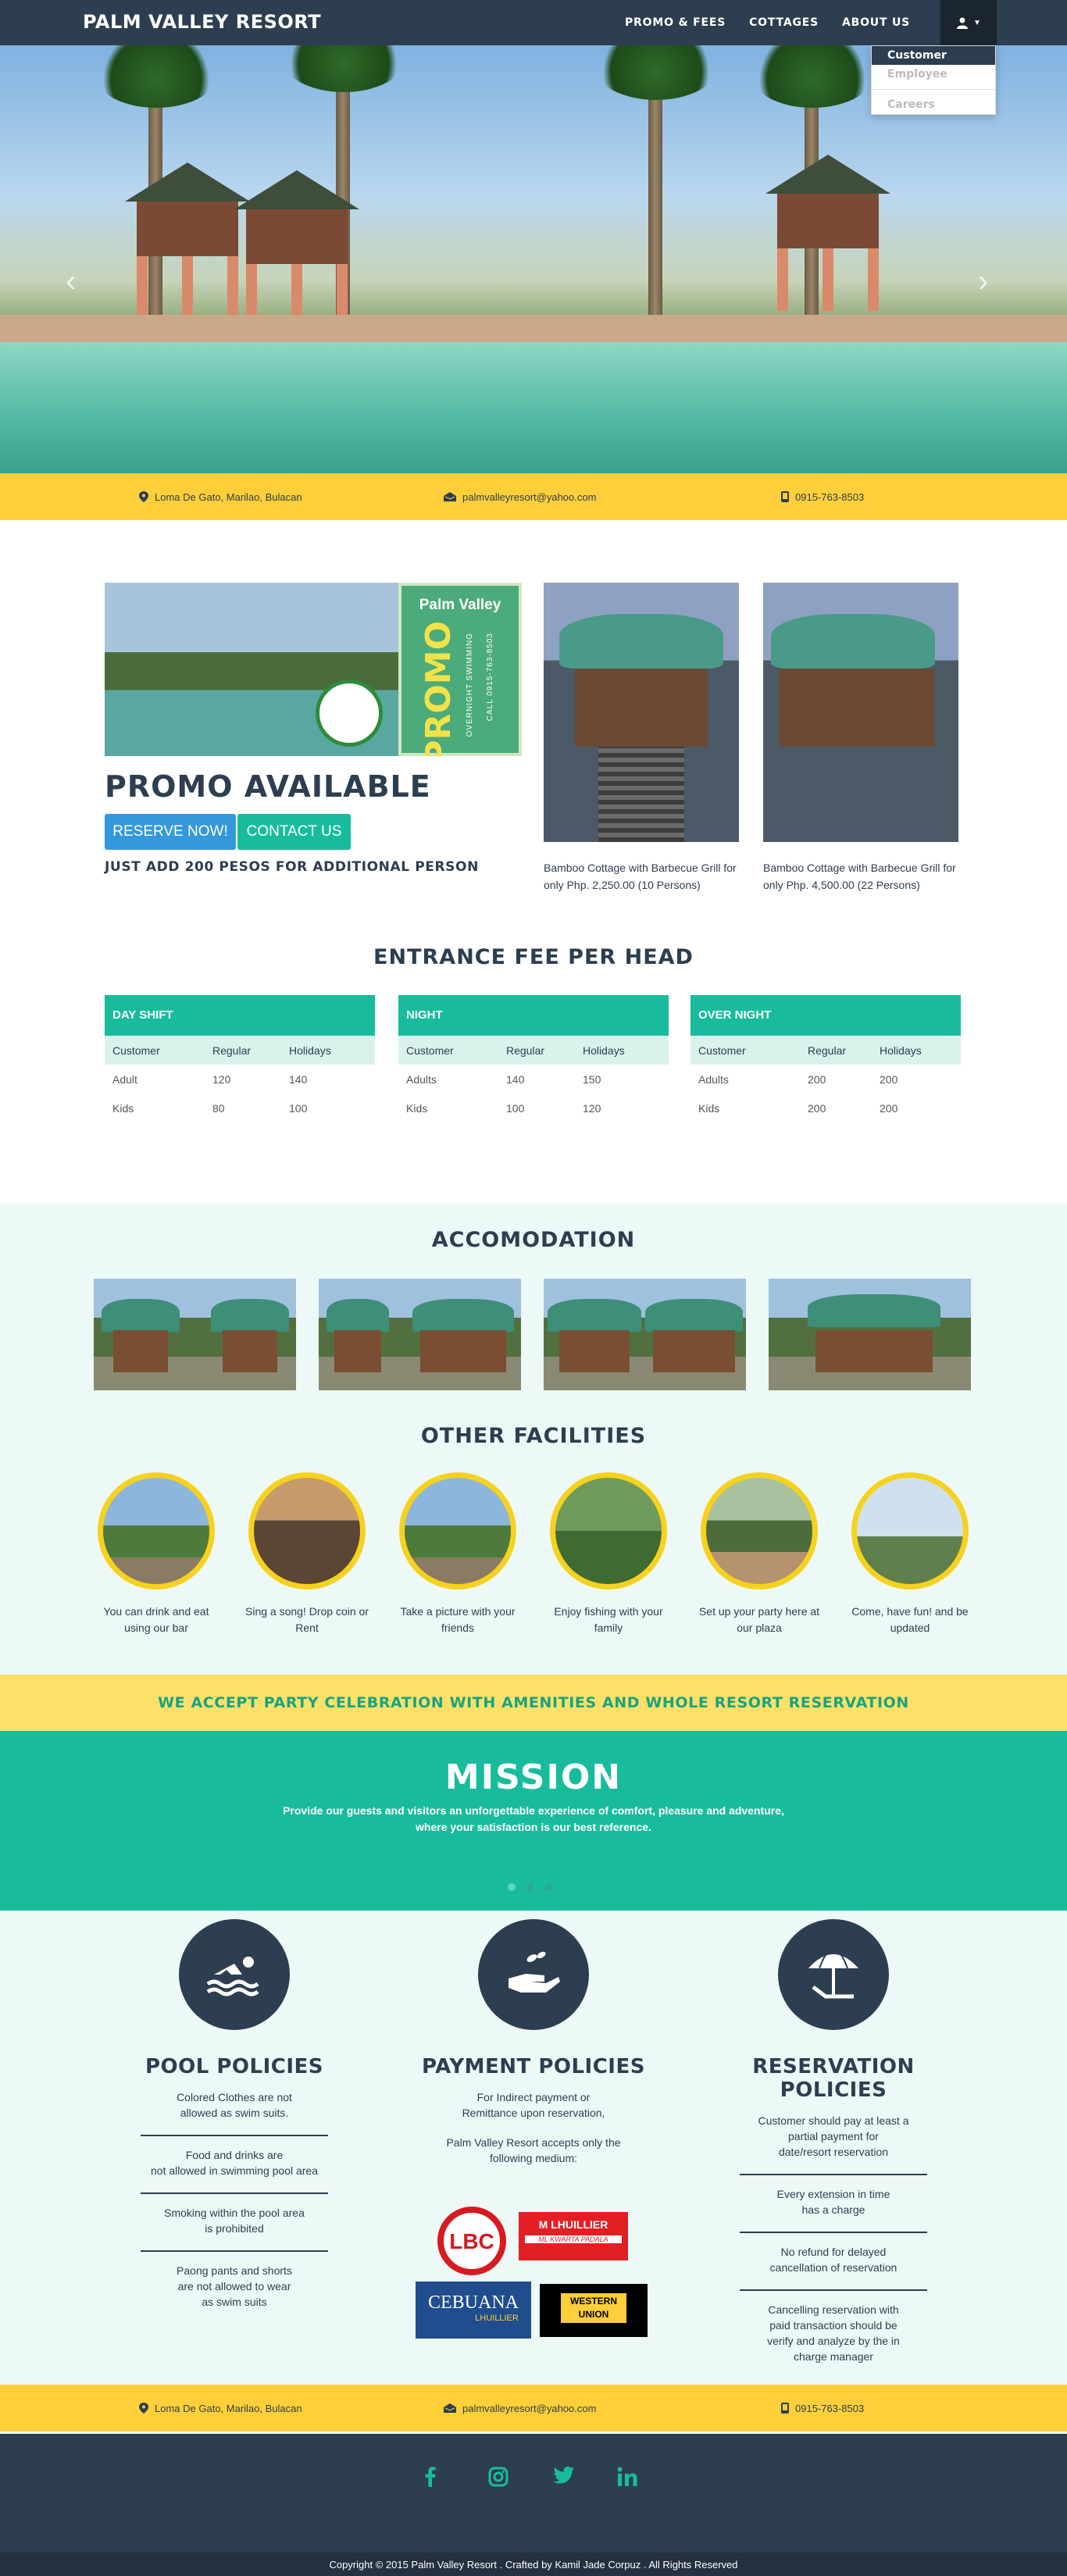 This screenshot has height=2576, width=1067. What do you see at coordinates (533, 2493) in the screenshot?
I see `footer` at bounding box center [533, 2493].